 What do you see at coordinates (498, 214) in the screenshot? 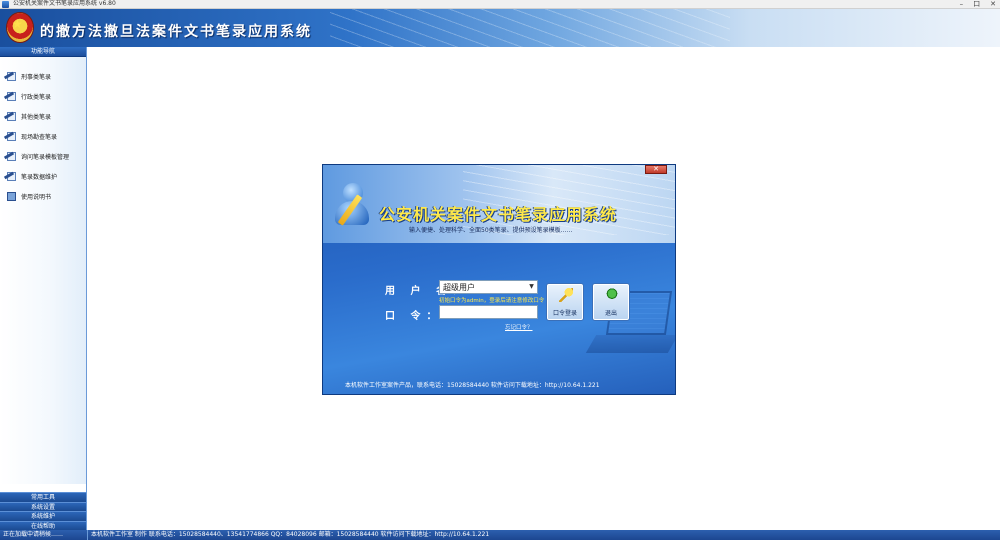
I see `dialog-title: 公安机关案件文书笔录应用系统` at bounding box center [498, 214].